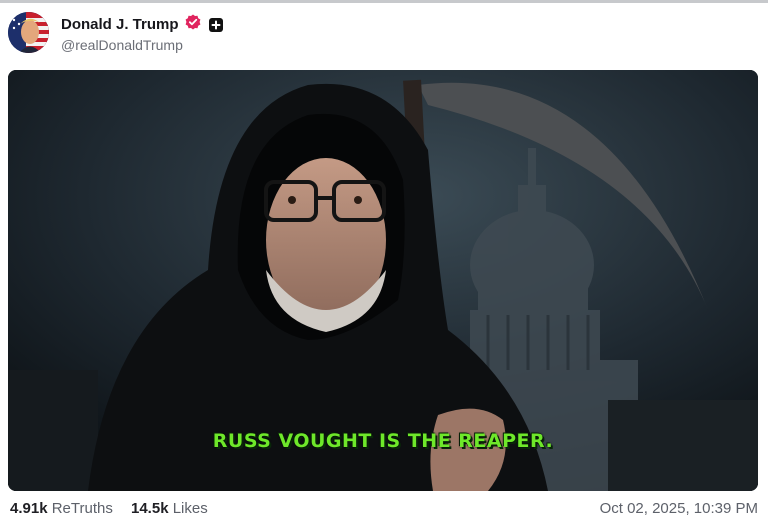 This screenshot has width=768, height=527. What do you see at coordinates (28, 32) in the screenshot?
I see `avatar` at bounding box center [28, 32].